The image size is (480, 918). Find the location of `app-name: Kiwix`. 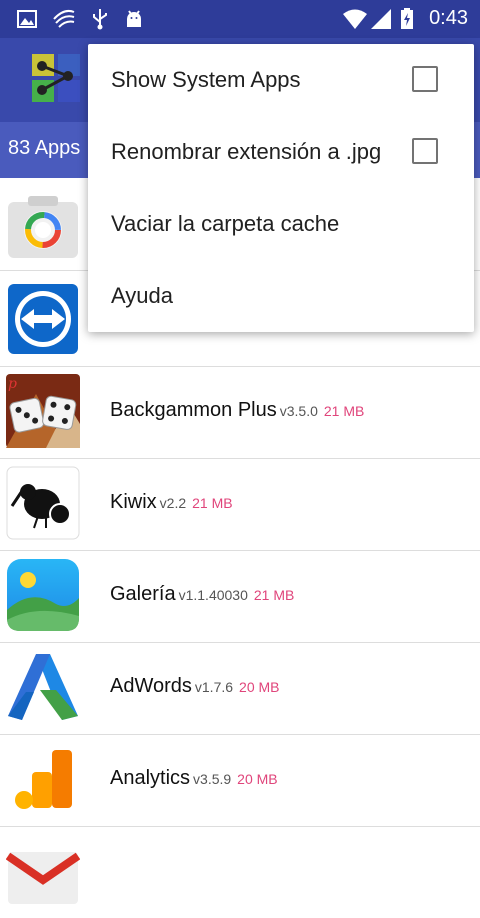

app-name: Kiwix is located at coordinates (133, 502).